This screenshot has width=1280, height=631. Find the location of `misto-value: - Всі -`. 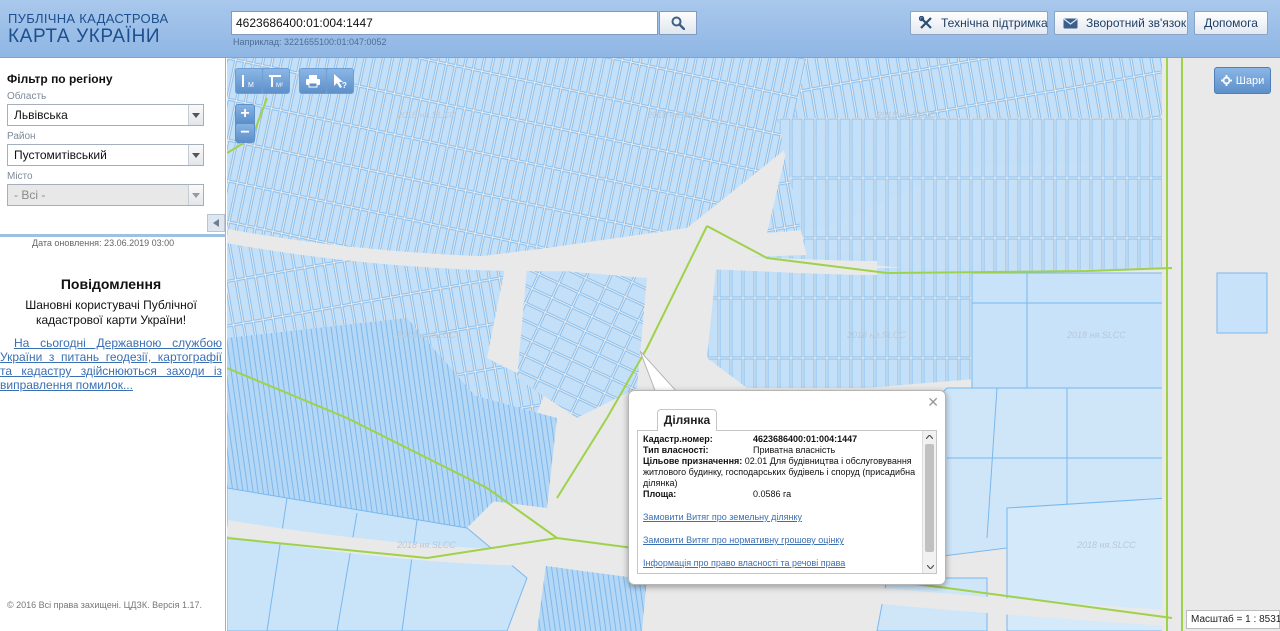

misto-value: - Всі - is located at coordinates (30, 195).